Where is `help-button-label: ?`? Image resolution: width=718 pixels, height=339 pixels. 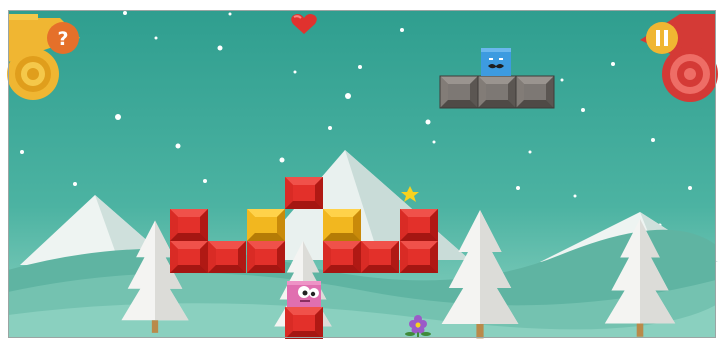
help-button-label: ? is located at coordinates (62, 39).